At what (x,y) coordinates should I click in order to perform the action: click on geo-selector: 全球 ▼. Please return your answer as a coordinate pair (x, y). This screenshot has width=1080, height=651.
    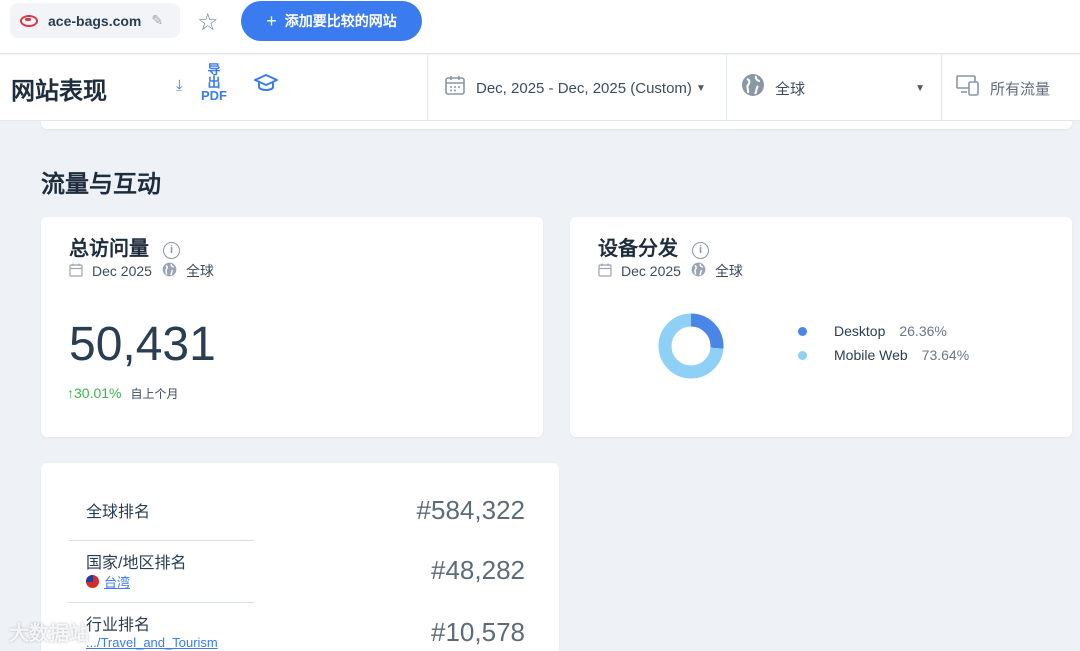
    Looking at the image, I should click on (833, 88).